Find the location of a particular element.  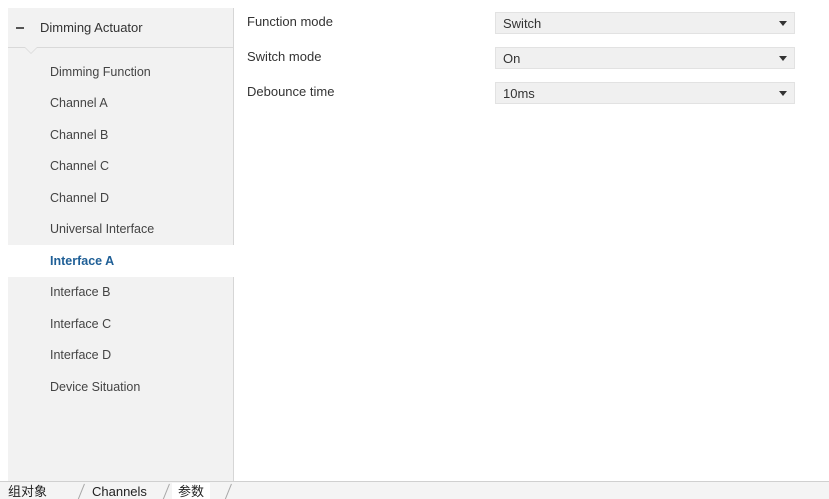

tree-item-interface-b: Interface B is located at coordinates (120, 293).